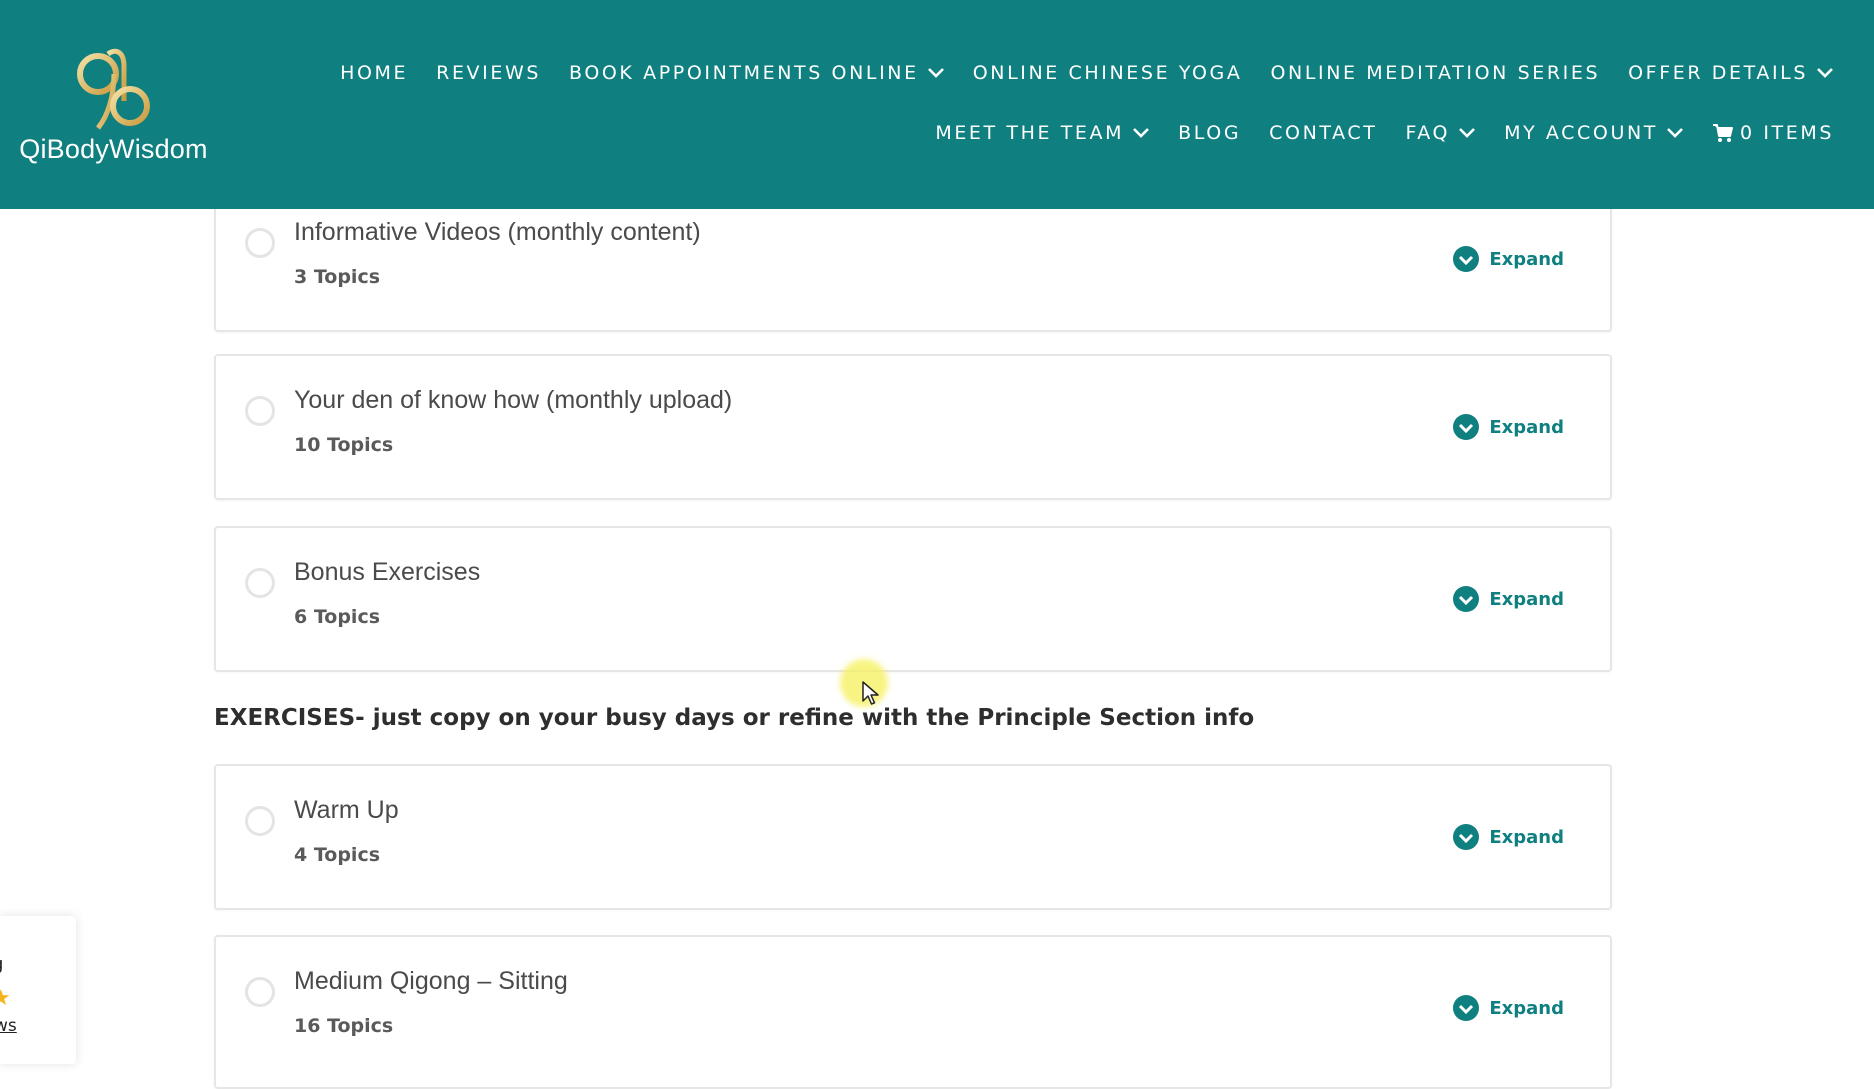 This screenshot has height=1089, width=1874. Describe the element at coordinates (5, 998) in the screenshot. I see `star-icon: ★` at that location.